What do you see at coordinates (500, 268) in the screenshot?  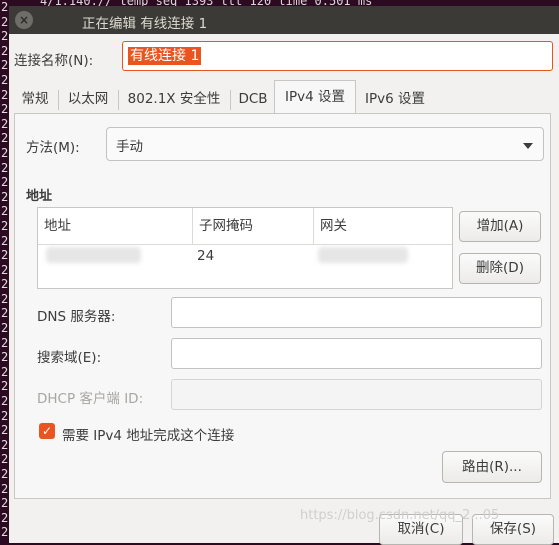 I see `delete-address-button: 删除(D)` at bounding box center [500, 268].